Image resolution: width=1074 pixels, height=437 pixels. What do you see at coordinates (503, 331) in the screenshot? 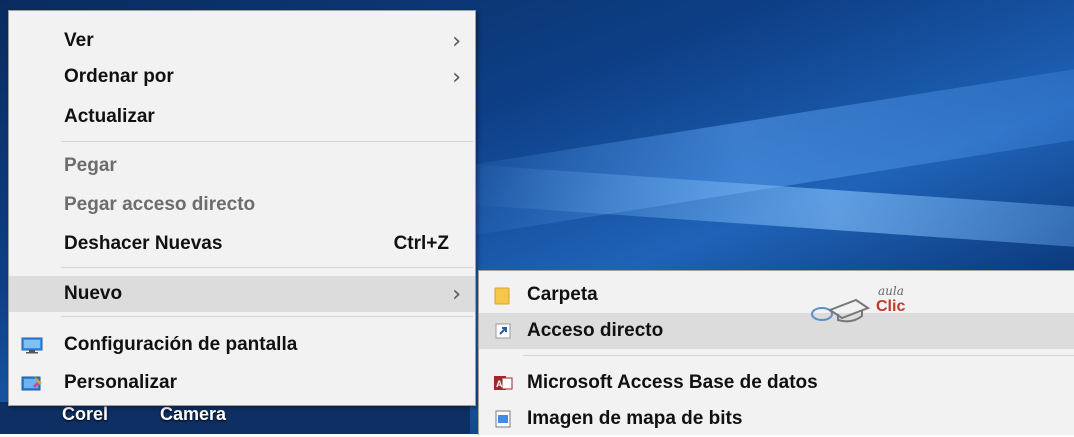
I see `shortcut-icon` at bounding box center [503, 331].